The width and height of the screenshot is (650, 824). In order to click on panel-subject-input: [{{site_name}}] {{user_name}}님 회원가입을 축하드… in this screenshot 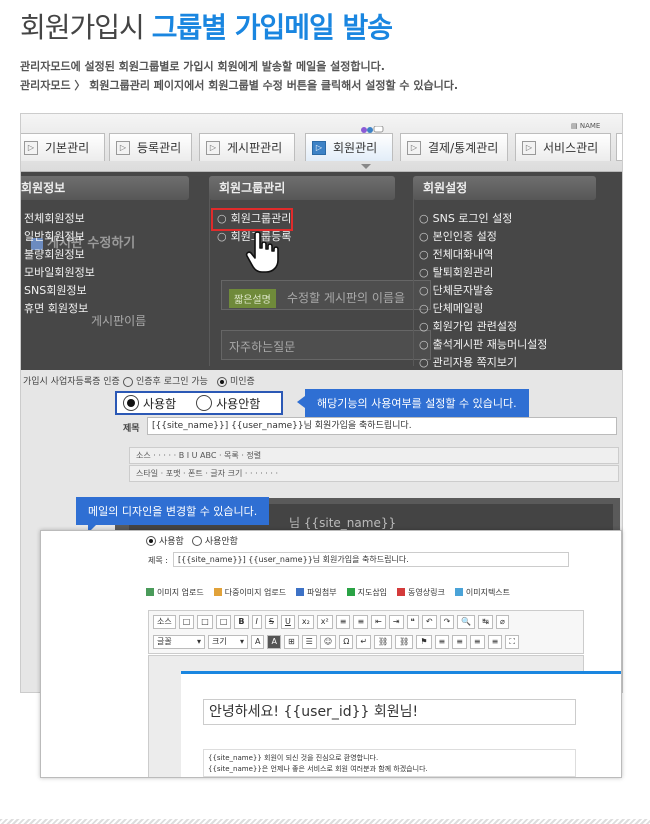, I will do `click(371, 559)`.